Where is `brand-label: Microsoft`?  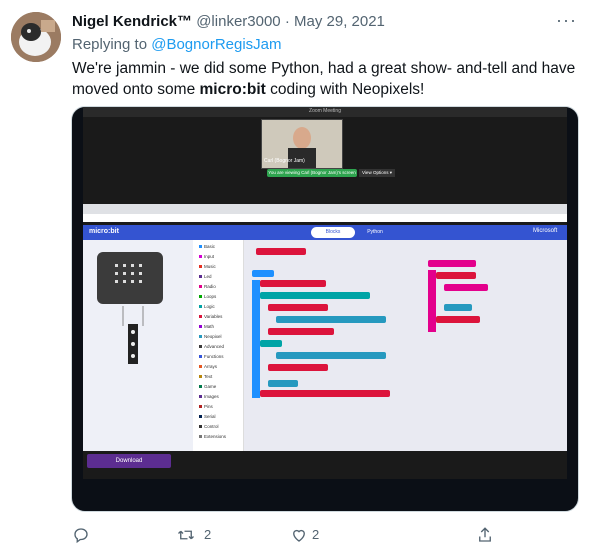 brand-label: Microsoft is located at coordinates (545, 231).